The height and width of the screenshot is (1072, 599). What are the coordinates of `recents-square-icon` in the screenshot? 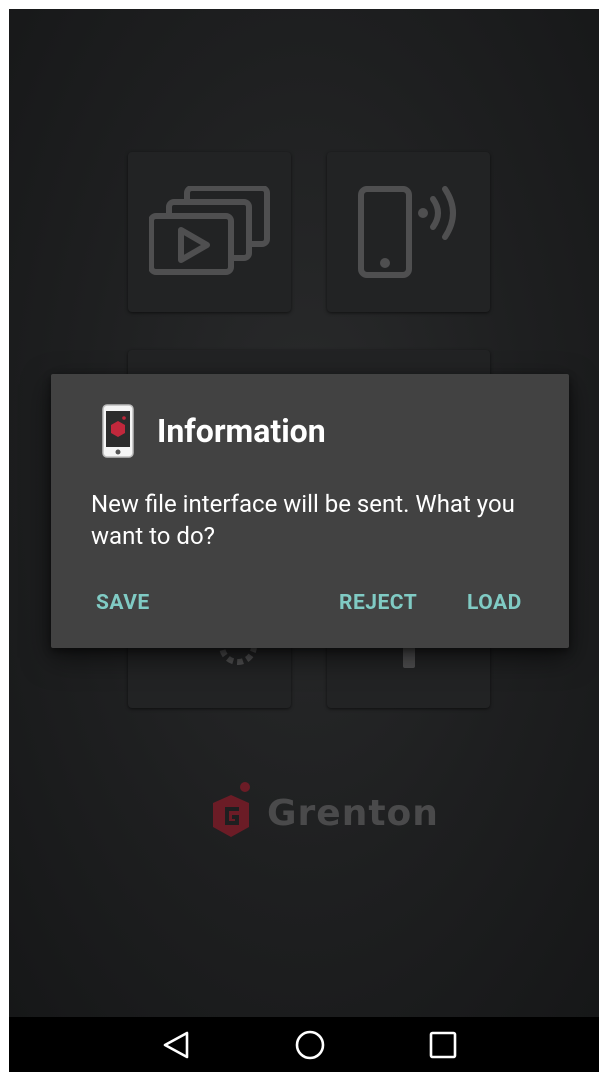 It's located at (443, 1044).